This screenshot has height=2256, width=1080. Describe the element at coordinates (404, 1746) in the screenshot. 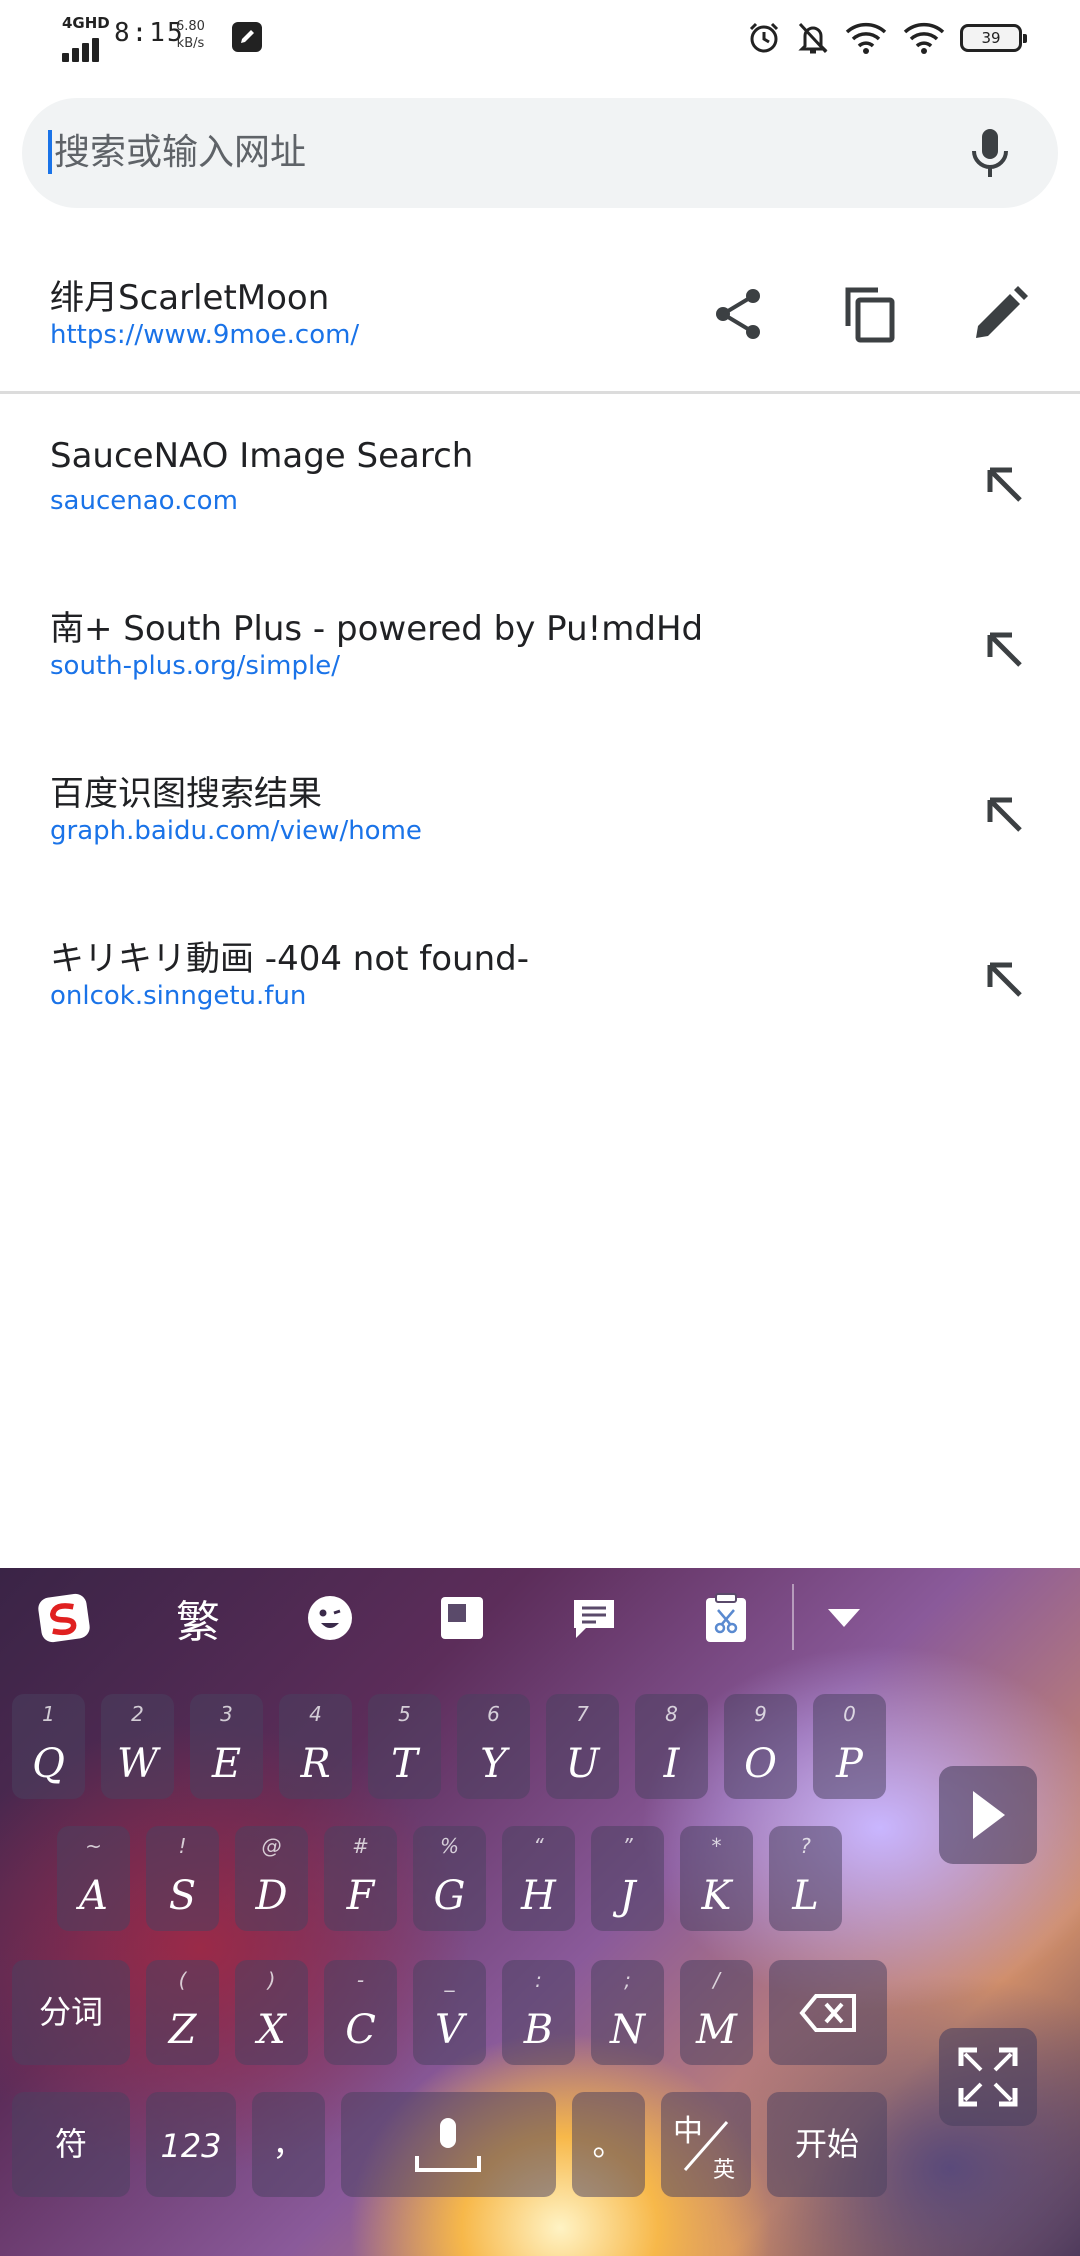

I see `key-t: 5T` at that location.